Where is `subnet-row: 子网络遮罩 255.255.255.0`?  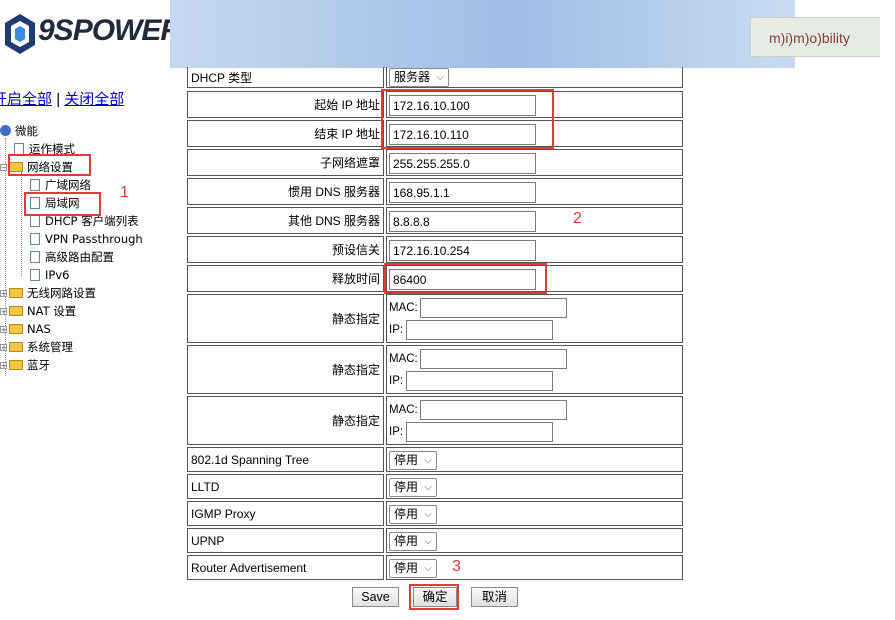 subnet-row: 子网络遮罩 255.255.255.0 is located at coordinates (435, 162).